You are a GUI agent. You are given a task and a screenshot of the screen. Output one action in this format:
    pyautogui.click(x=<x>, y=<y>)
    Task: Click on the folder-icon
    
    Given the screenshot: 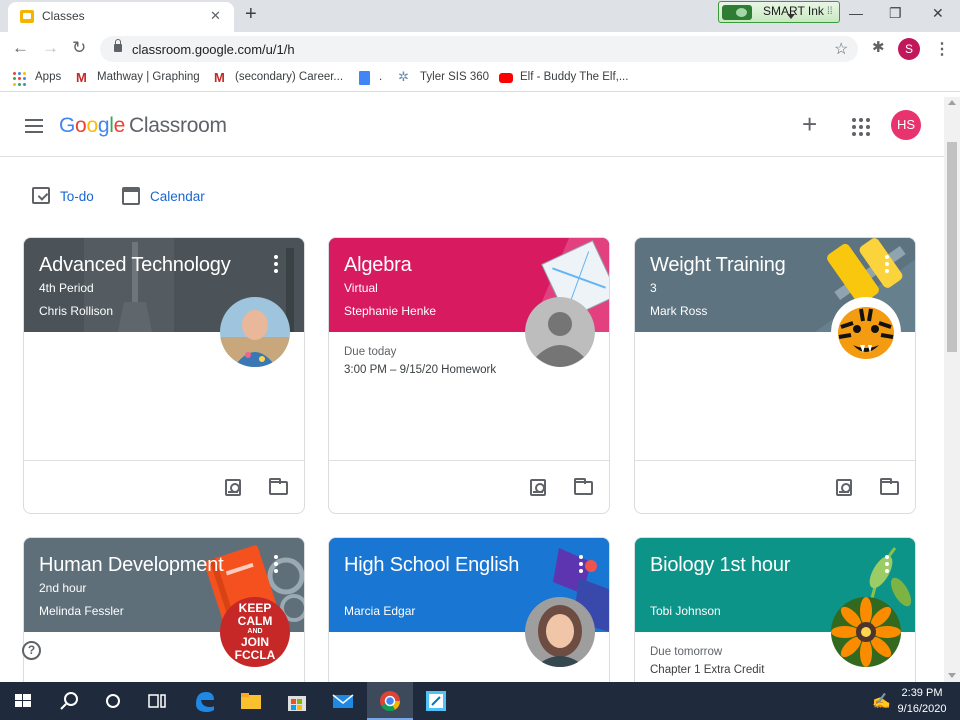 What is the action you would take?
    pyautogui.click(x=251, y=701)
    